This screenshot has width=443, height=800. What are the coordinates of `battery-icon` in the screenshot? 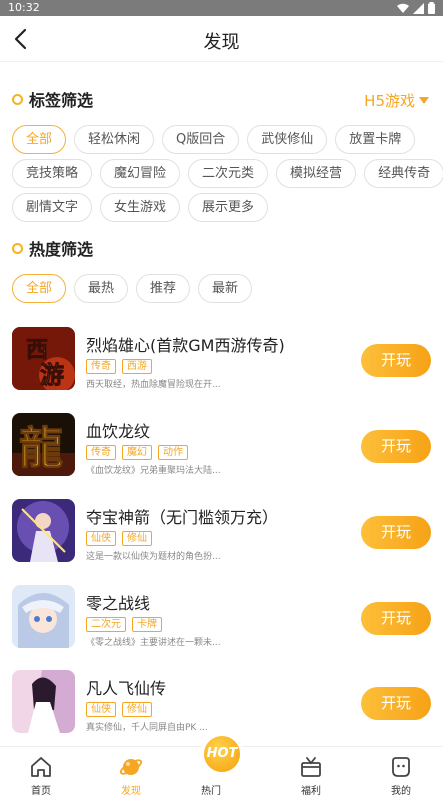 It's located at (431, 8).